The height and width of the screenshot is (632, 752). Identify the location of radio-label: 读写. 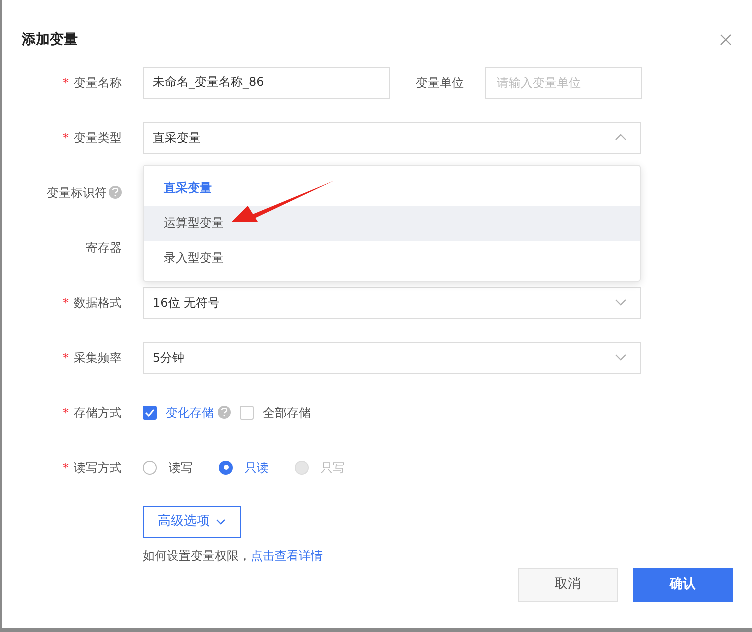
(181, 468).